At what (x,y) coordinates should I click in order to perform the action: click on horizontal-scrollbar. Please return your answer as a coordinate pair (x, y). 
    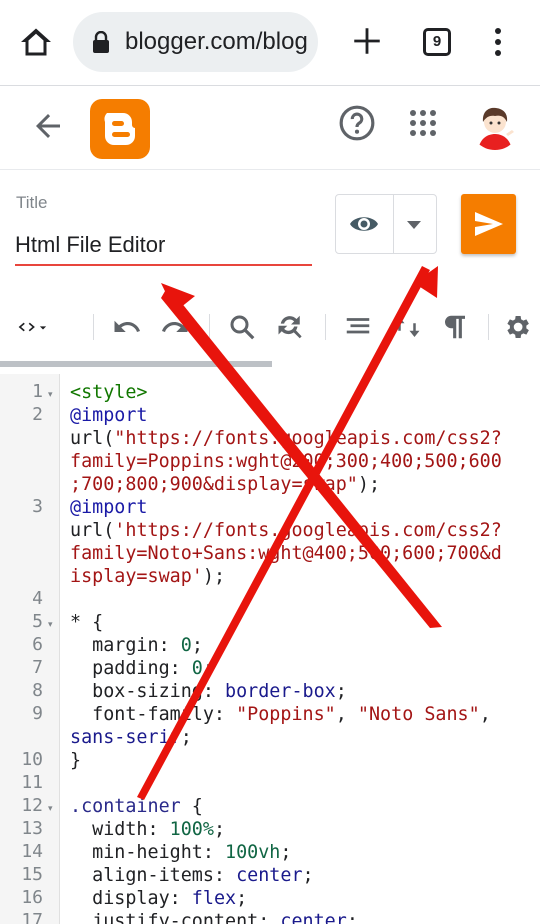
    Looking at the image, I should click on (136, 364).